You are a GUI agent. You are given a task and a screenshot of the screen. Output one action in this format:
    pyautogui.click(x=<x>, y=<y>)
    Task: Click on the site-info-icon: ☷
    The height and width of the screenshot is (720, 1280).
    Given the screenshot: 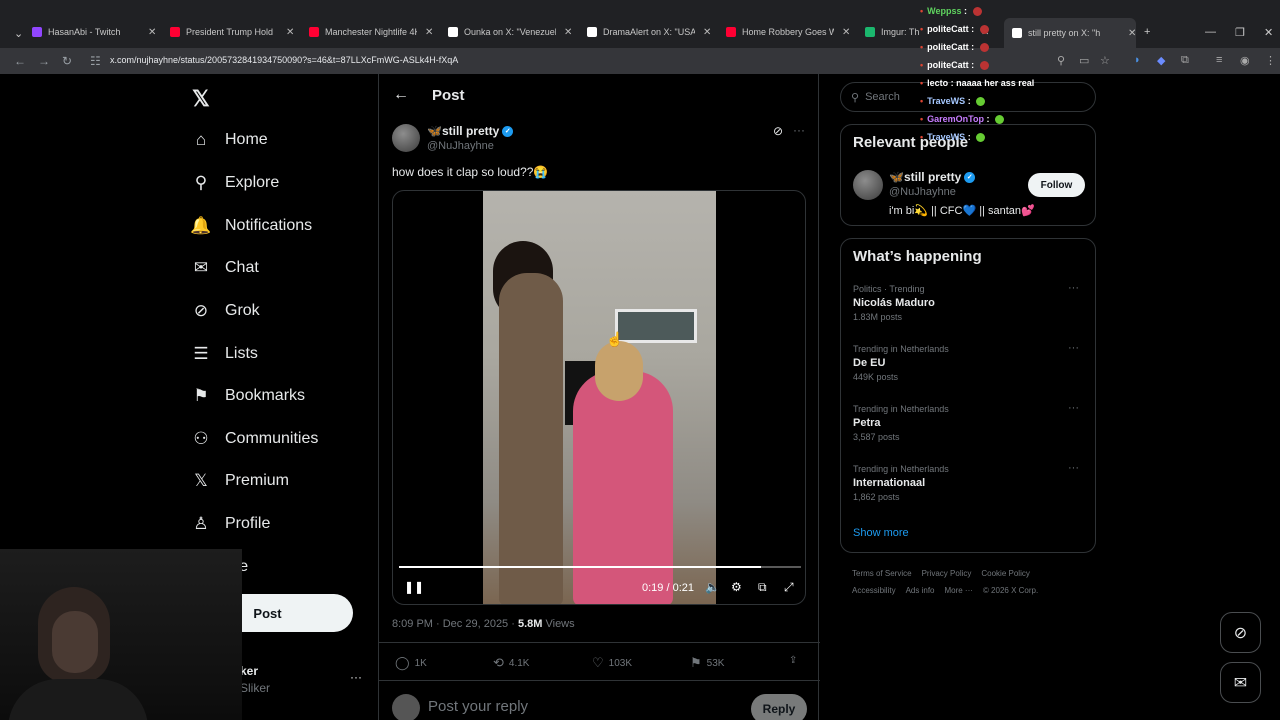 What is the action you would take?
    pyautogui.click(x=95, y=61)
    